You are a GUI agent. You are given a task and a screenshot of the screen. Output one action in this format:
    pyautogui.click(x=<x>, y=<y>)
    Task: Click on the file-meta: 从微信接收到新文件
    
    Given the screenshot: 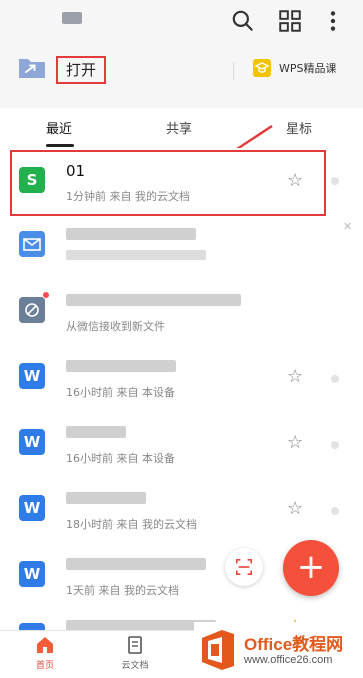 What is the action you would take?
    pyautogui.click(x=115, y=326)
    